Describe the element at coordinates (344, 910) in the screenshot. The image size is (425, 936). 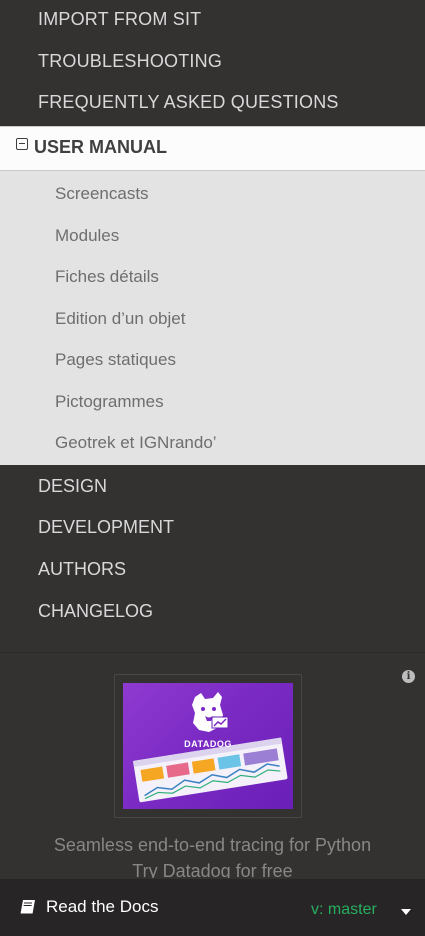
I see `version-selector: v: master` at that location.